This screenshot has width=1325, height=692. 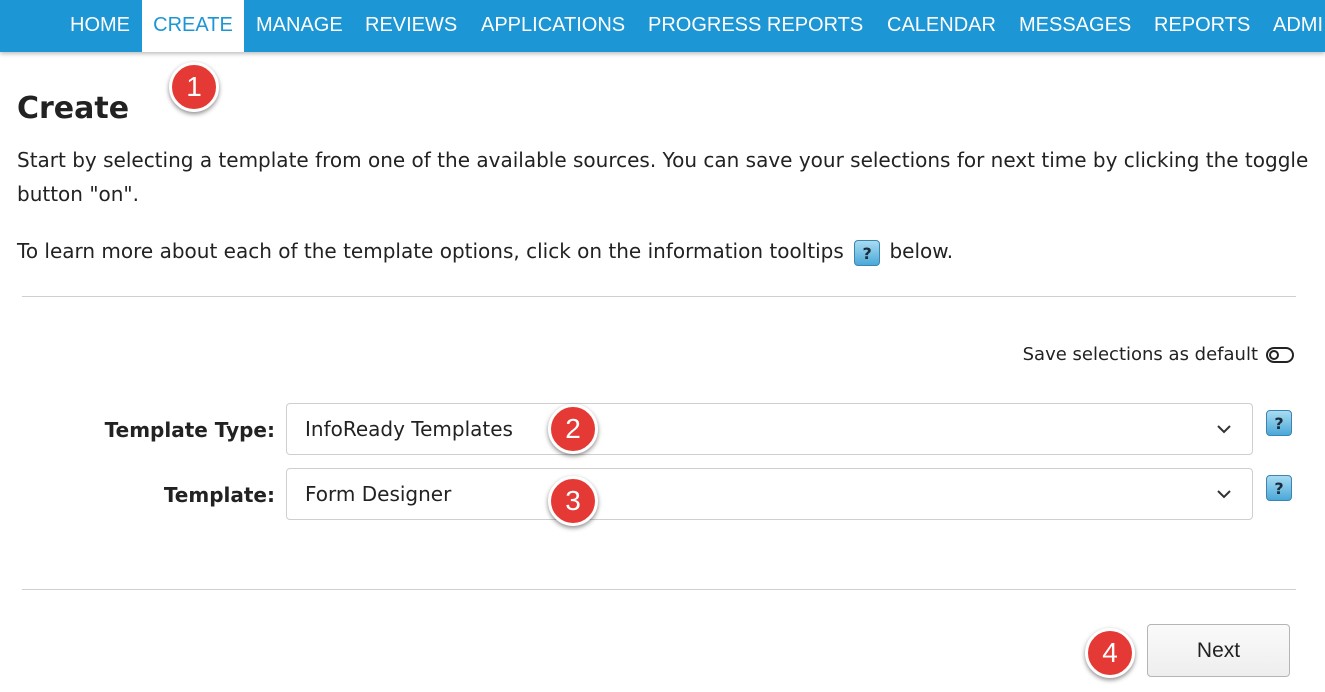 What do you see at coordinates (1075, 26) in the screenshot?
I see `nav-messages: MESSAGES` at bounding box center [1075, 26].